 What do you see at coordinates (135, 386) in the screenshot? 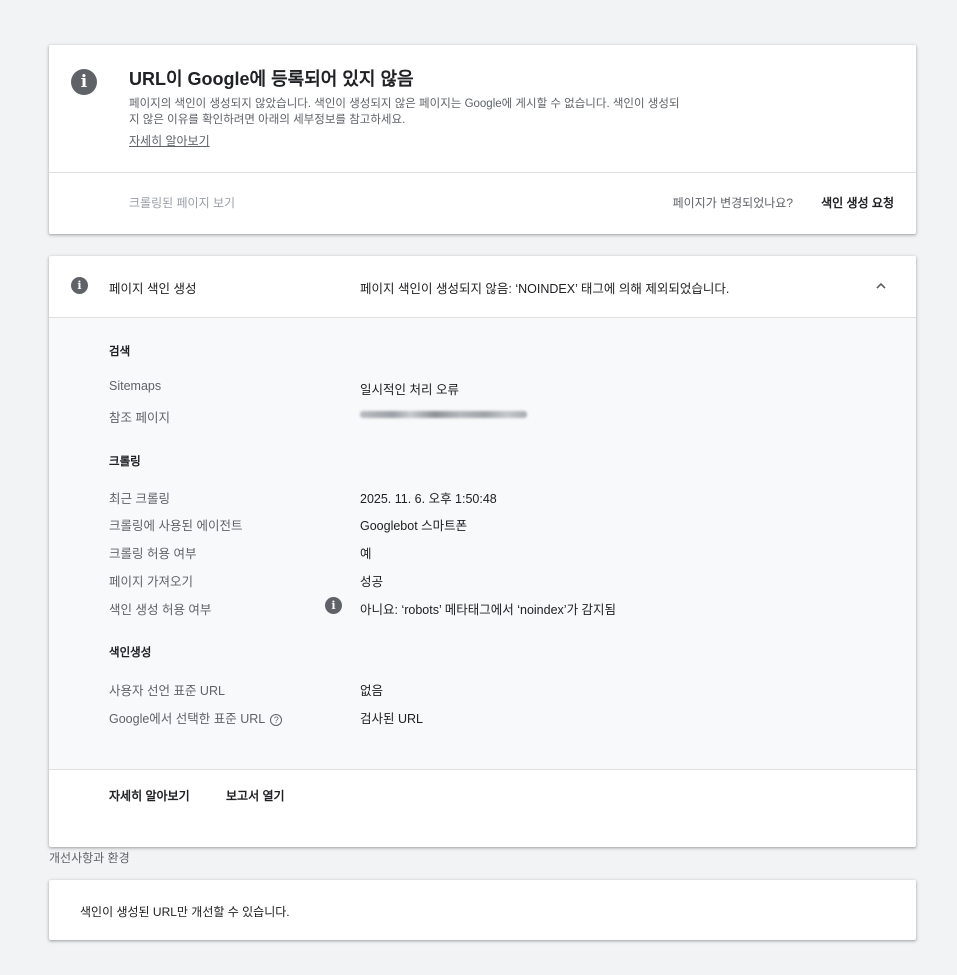
I see `sitemaps-label: Sitemaps` at bounding box center [135, 386].